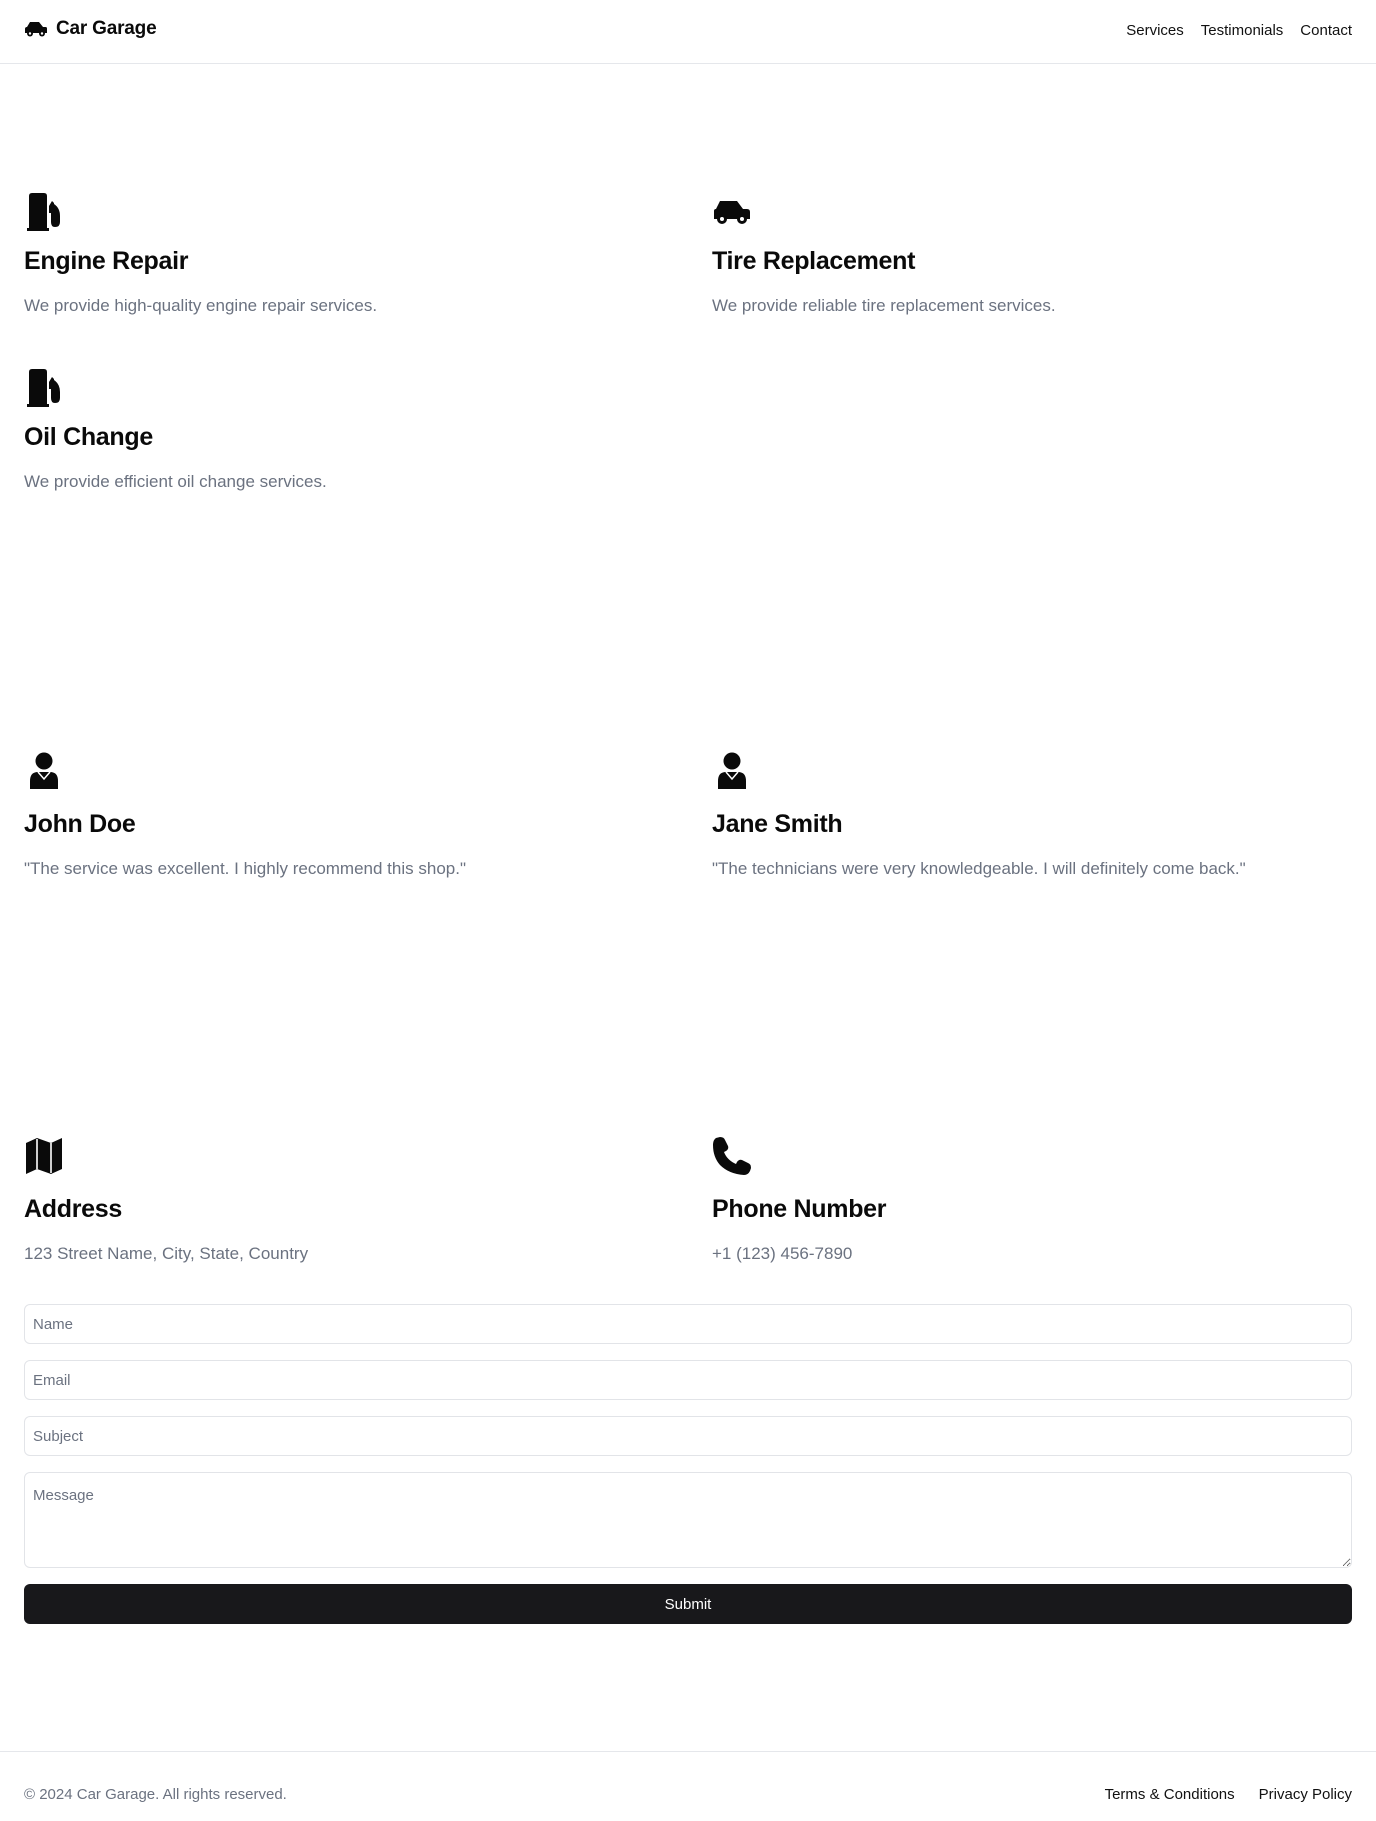 The image size is (1376, 1821). Describe the element at coordinates (688, 1380) in the screenshot. I see `email-input` at that location.